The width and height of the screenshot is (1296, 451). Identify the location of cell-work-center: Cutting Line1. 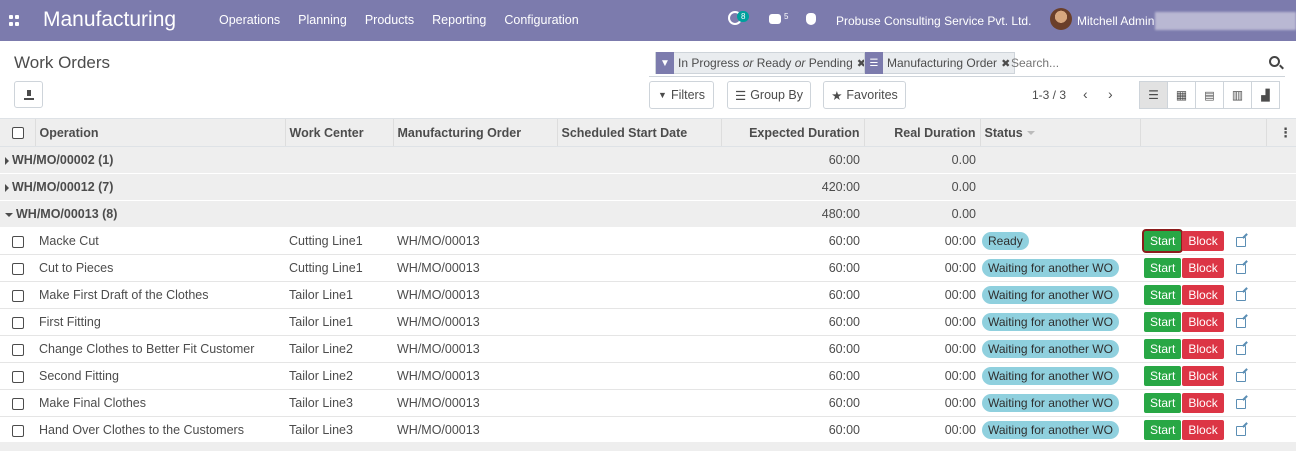
(339, 241).